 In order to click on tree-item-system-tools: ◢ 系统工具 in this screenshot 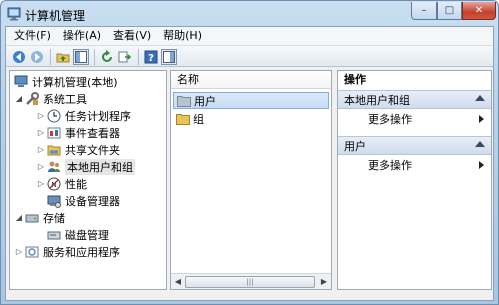, I will do `click(50, 98)`.